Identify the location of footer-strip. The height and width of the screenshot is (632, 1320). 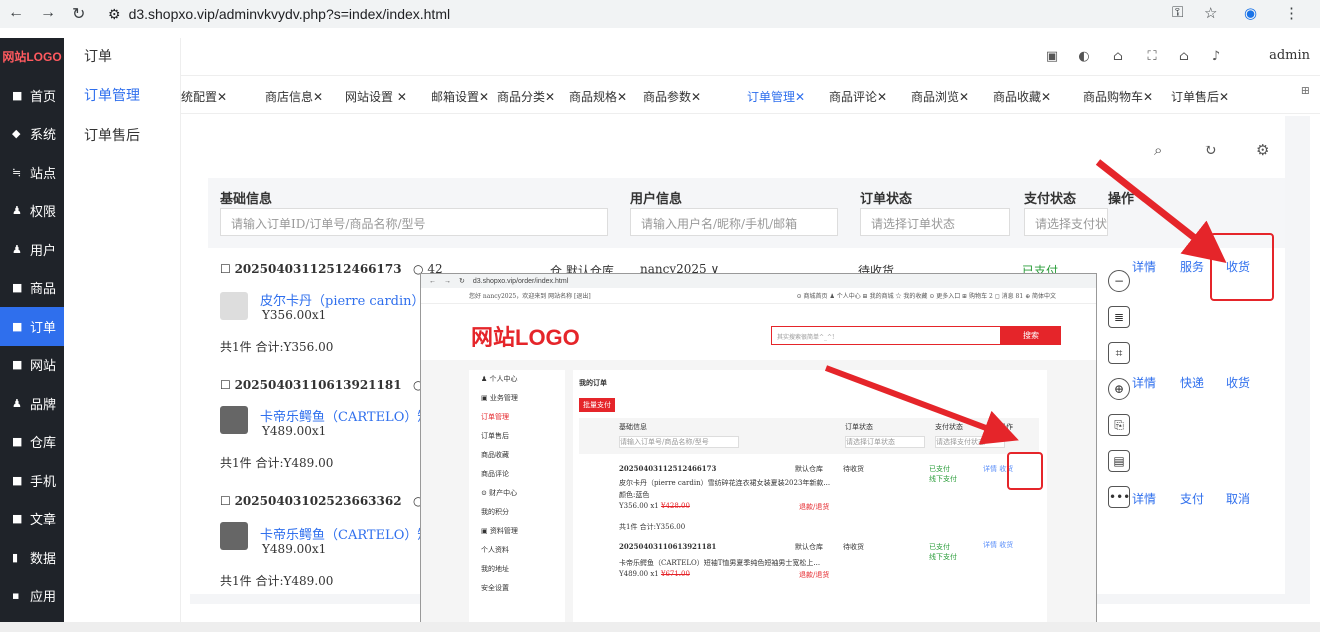
(660, 627).